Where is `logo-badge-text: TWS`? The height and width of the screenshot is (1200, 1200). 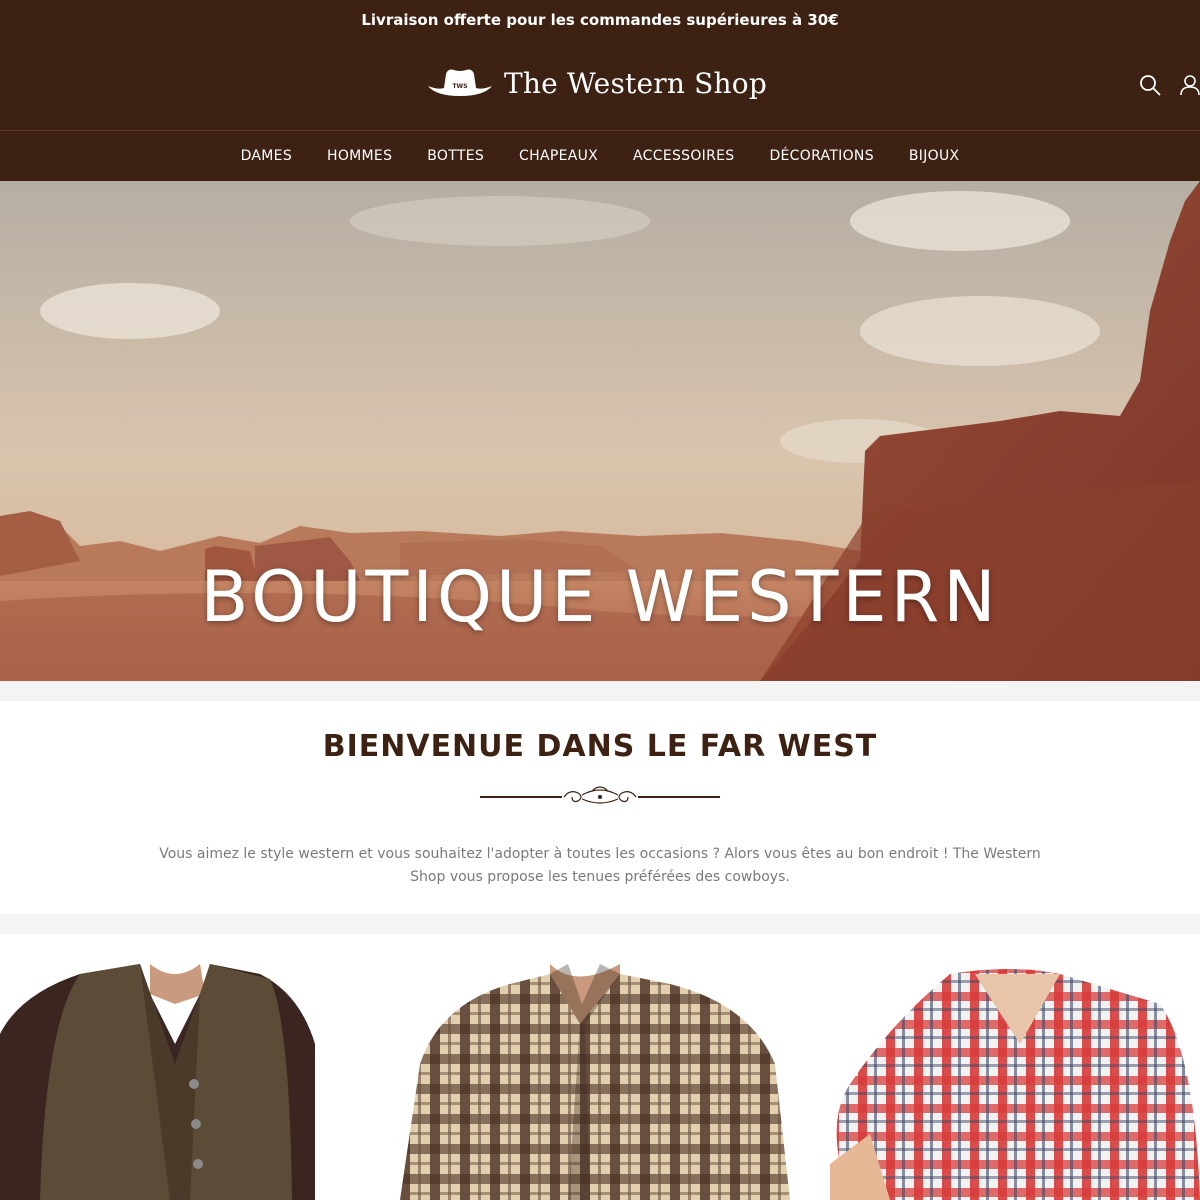 logo-badge-text: TWS is located at coordinates (459, 86).